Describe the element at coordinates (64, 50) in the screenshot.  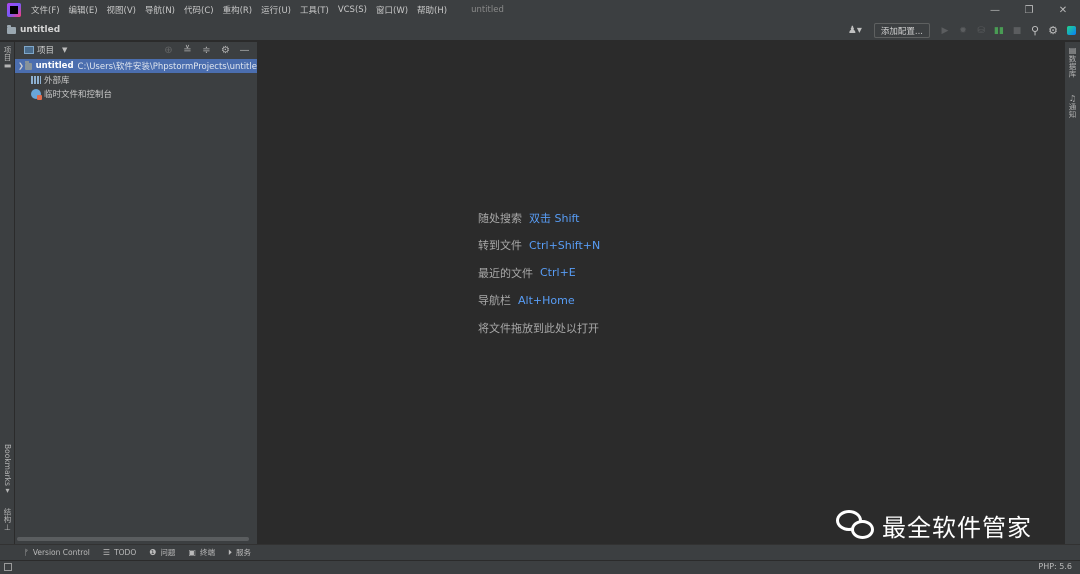
I see `chevron-down-icon: ▼` at that location.